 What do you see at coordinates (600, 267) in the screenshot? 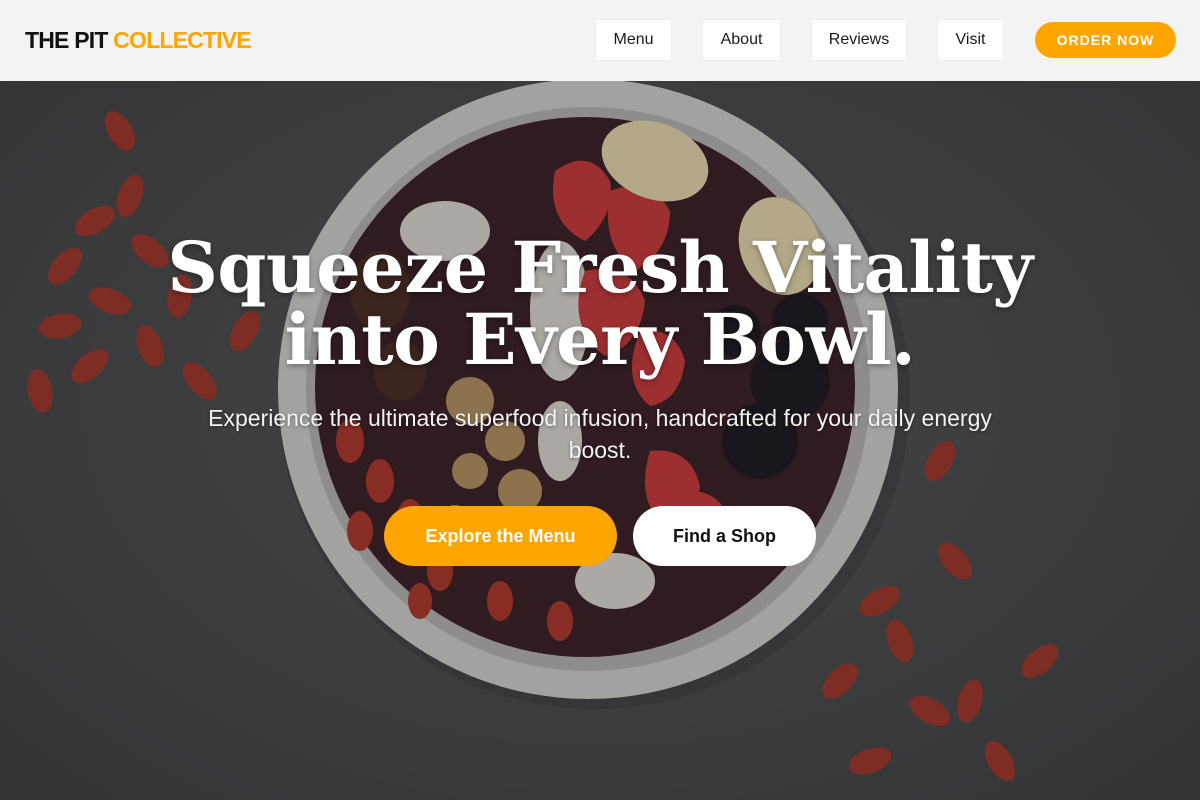
I see `hero-headline-line1: Squeeze Fresh Vitality` at bounding box center [600, 267].